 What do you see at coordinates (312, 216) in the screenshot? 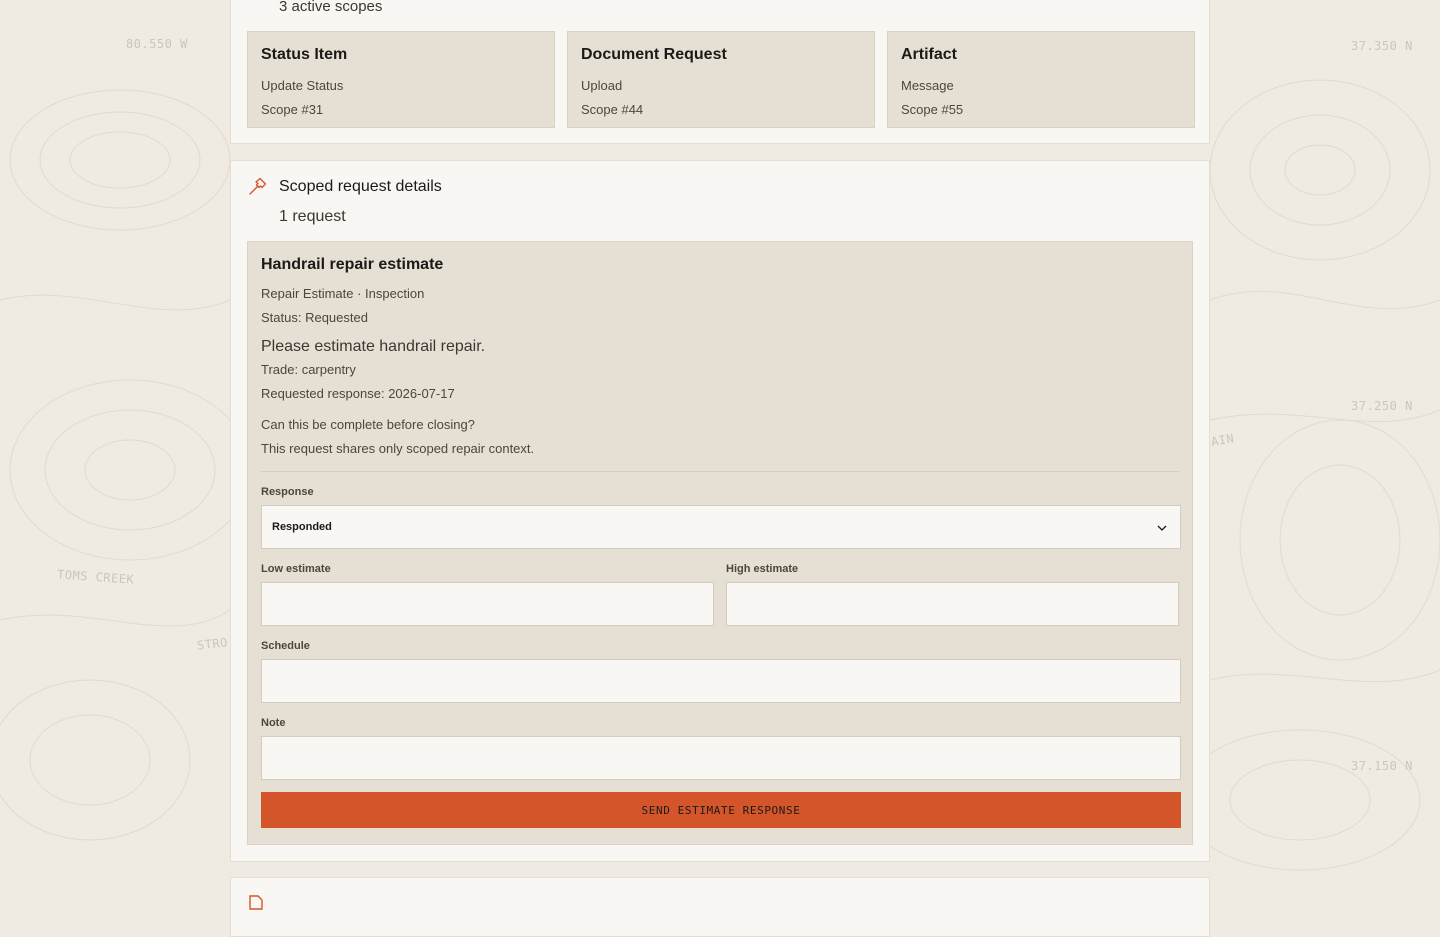
I see `request-count: 1 request` at bounding box center [312, 216].